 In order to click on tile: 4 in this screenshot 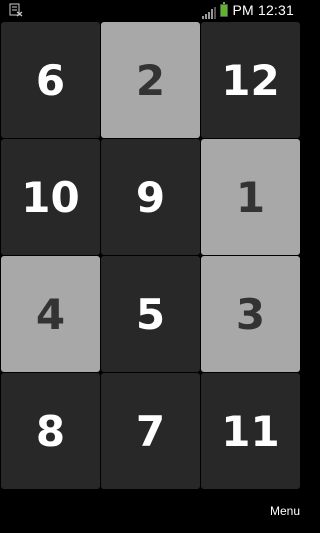, I will do `click(50, 314)`.